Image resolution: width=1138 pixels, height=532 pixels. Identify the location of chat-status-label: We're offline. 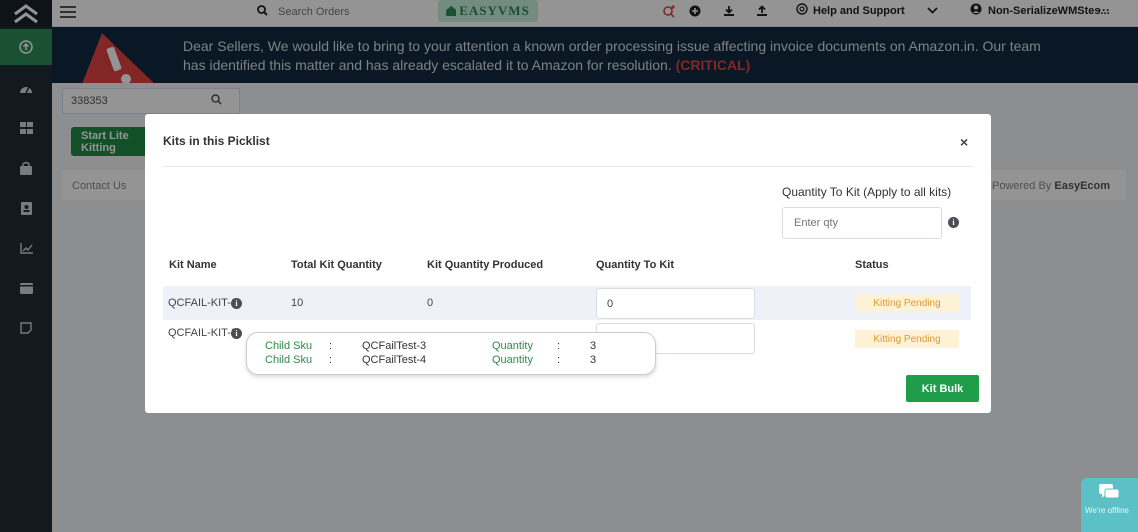
(1107, 510).